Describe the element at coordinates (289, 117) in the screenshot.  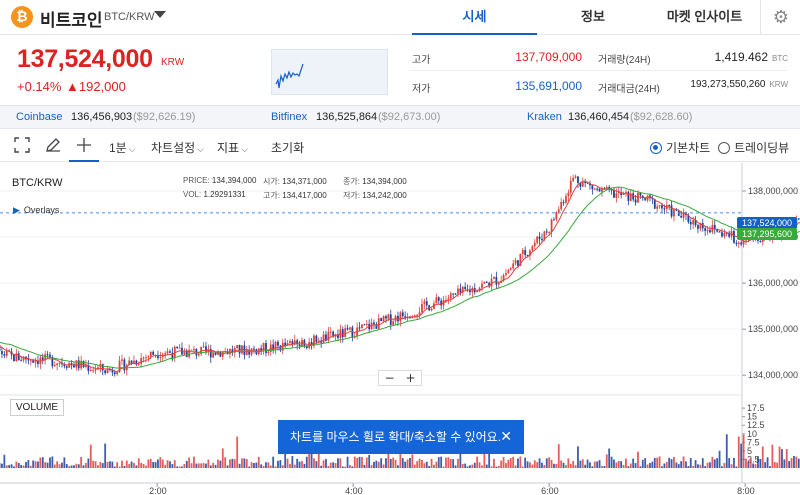
I see `exchange-name: Bitfinex` at that location.